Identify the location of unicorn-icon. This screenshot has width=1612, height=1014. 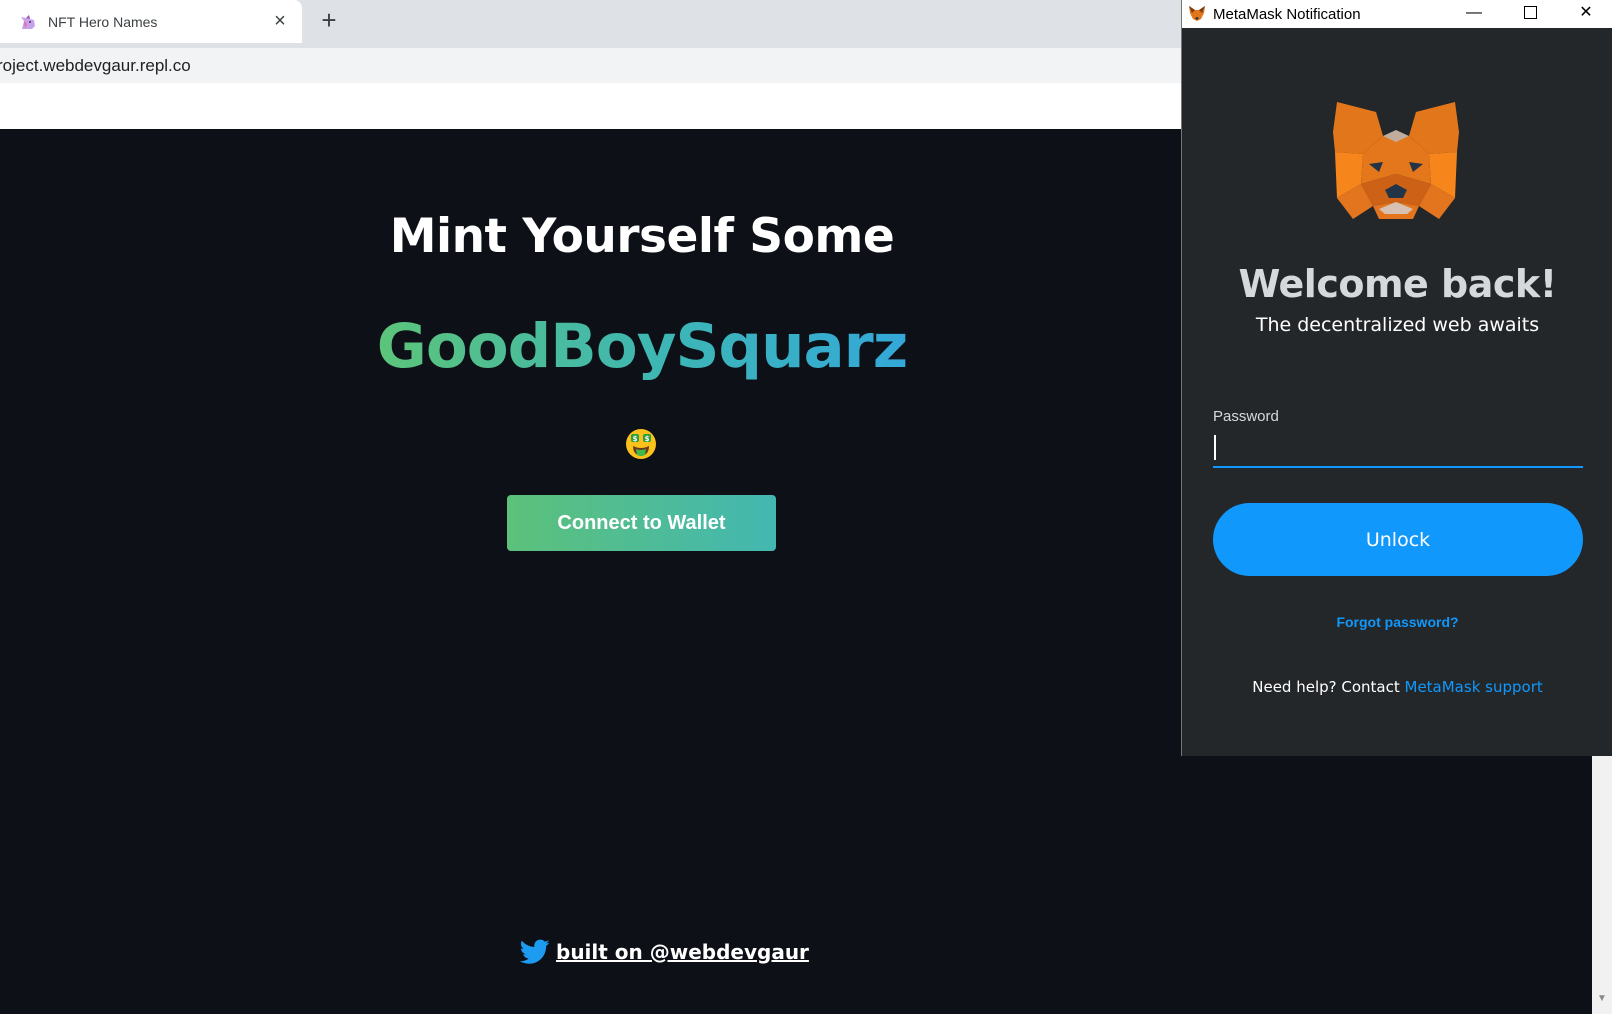
(28, 21).